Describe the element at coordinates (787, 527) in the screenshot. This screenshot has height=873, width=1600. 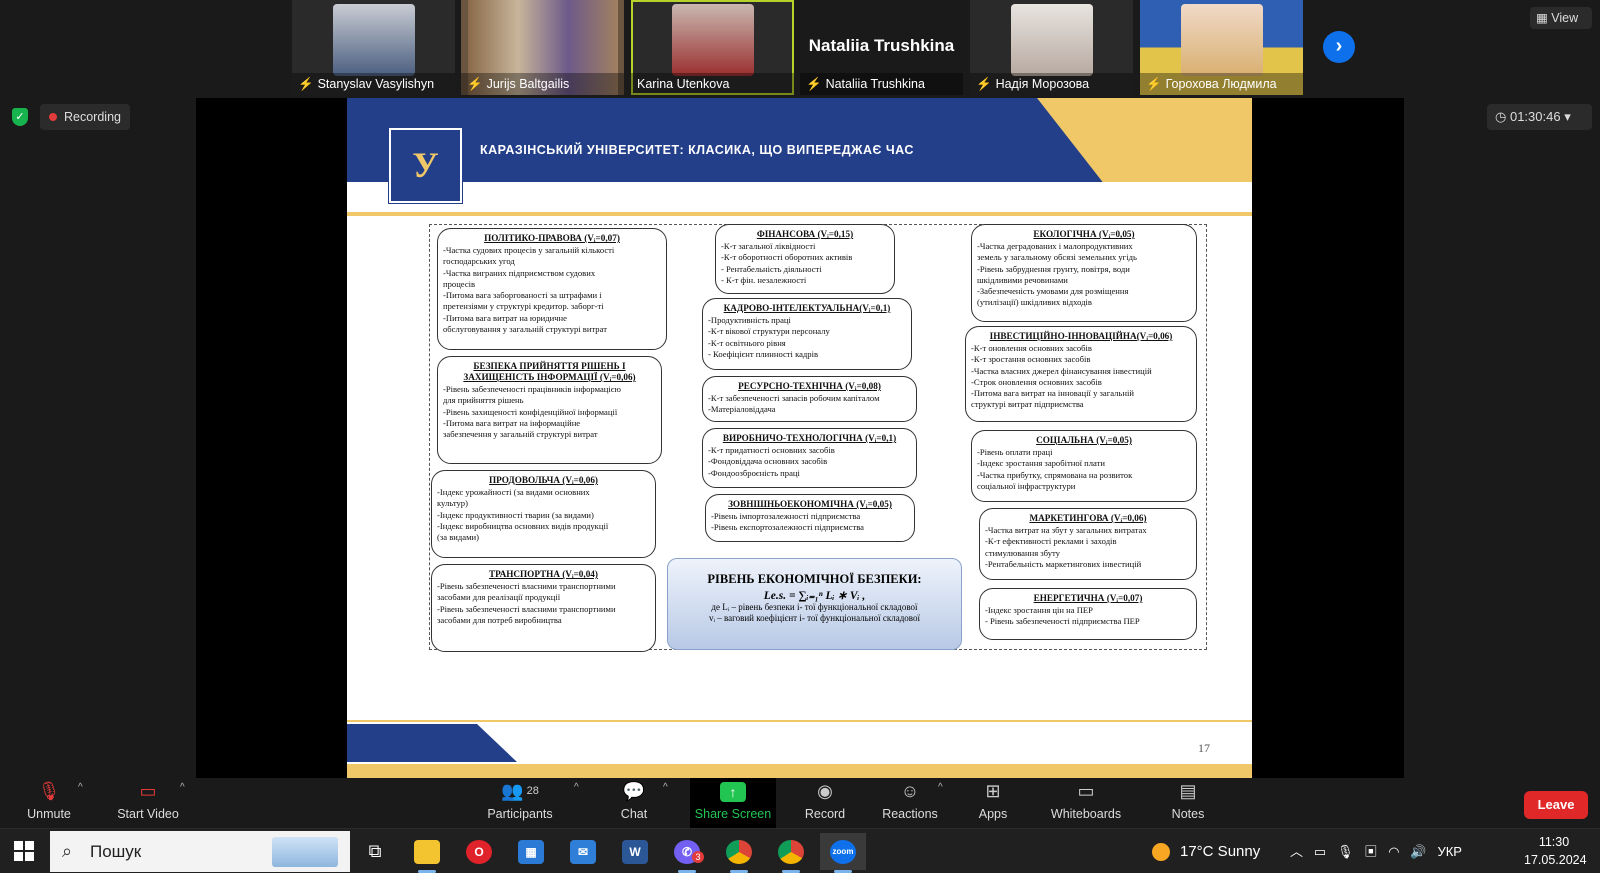
I see `component-indicator: -Рівень експортозалежності підприємства` at that location.